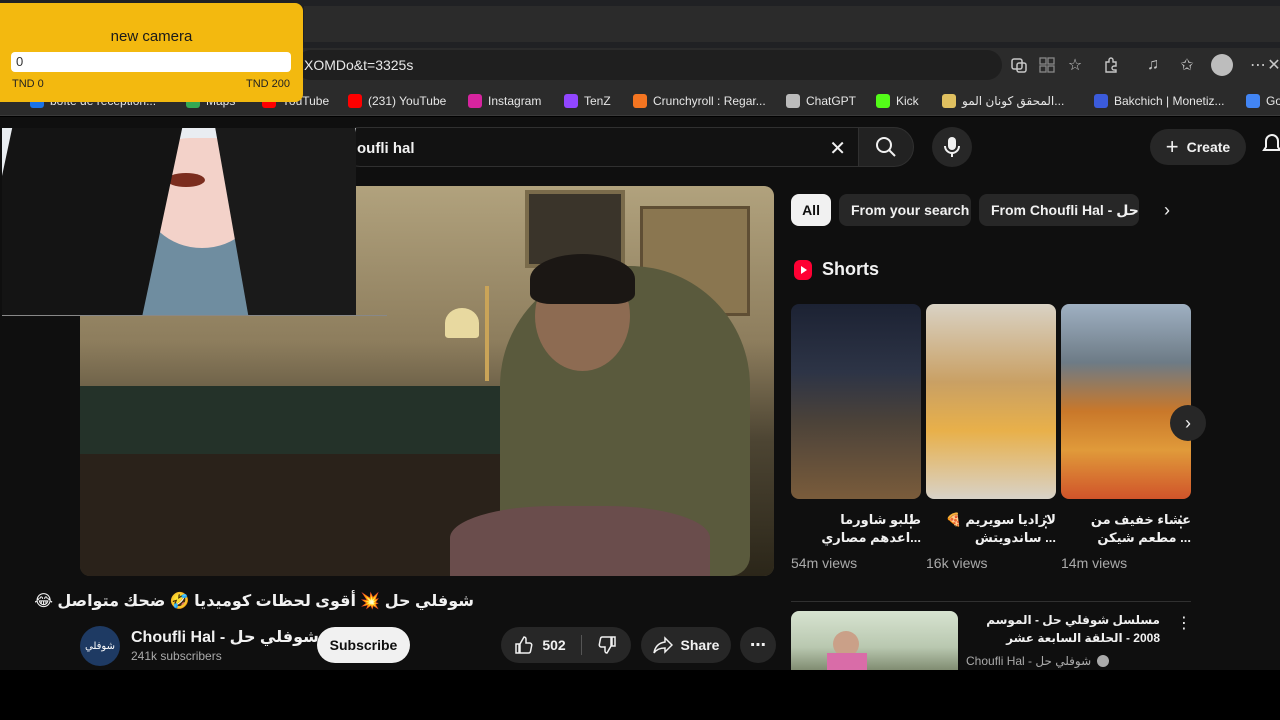 Image resolution: width=1280 pixels, height=720 pixels. I want to click on bakchich-icon, so click(1101, 101).